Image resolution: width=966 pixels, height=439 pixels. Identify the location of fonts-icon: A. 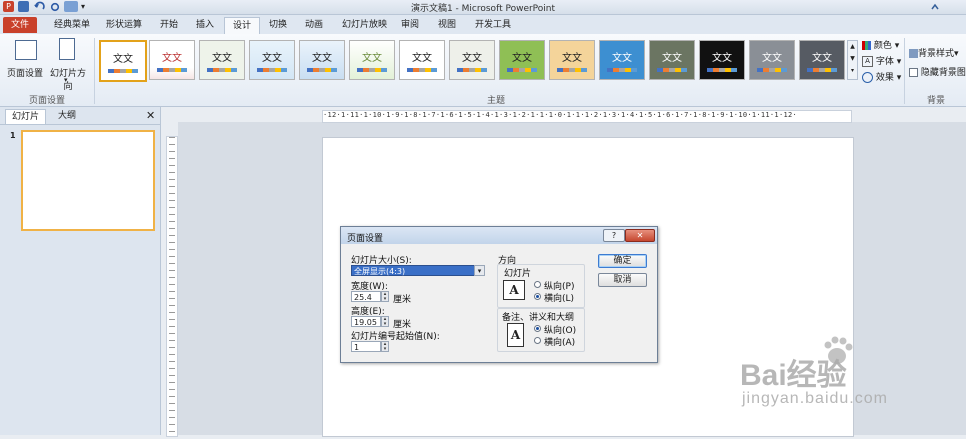
(867, 61).